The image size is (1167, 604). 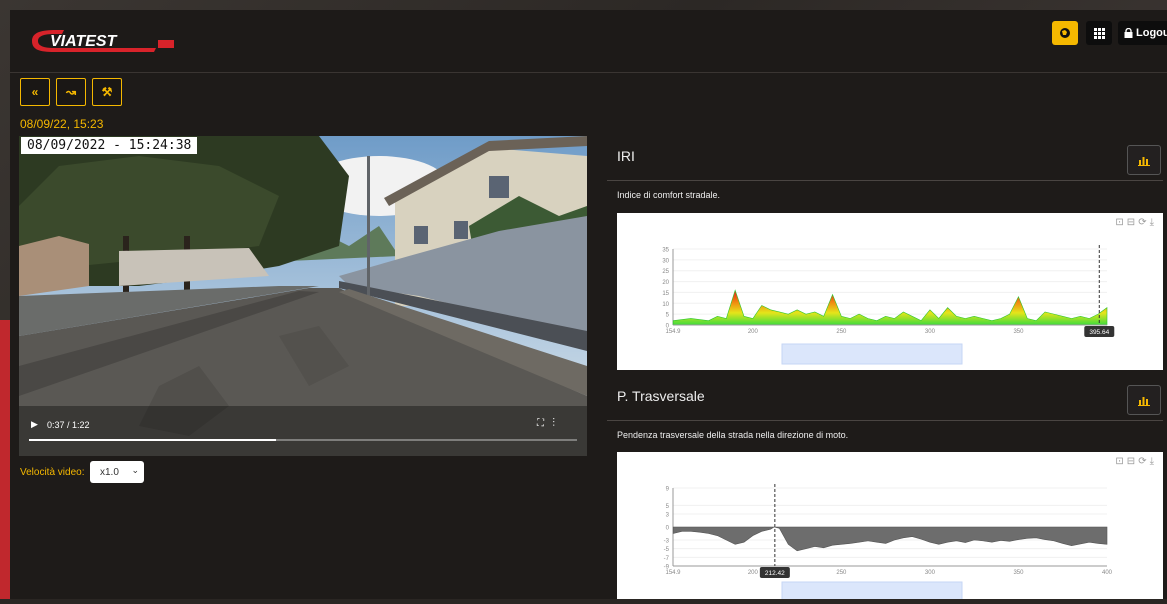 What do you see at coordinates (667, 550) in the screenshot?
I see `y-tick-label: -5` at bounding box center [667, 550].